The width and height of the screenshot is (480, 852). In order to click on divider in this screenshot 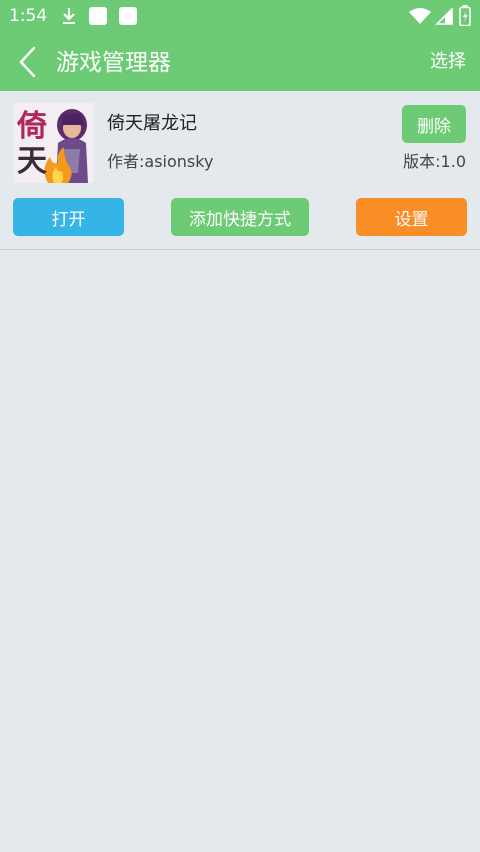, I will do `click(240, 249)`.